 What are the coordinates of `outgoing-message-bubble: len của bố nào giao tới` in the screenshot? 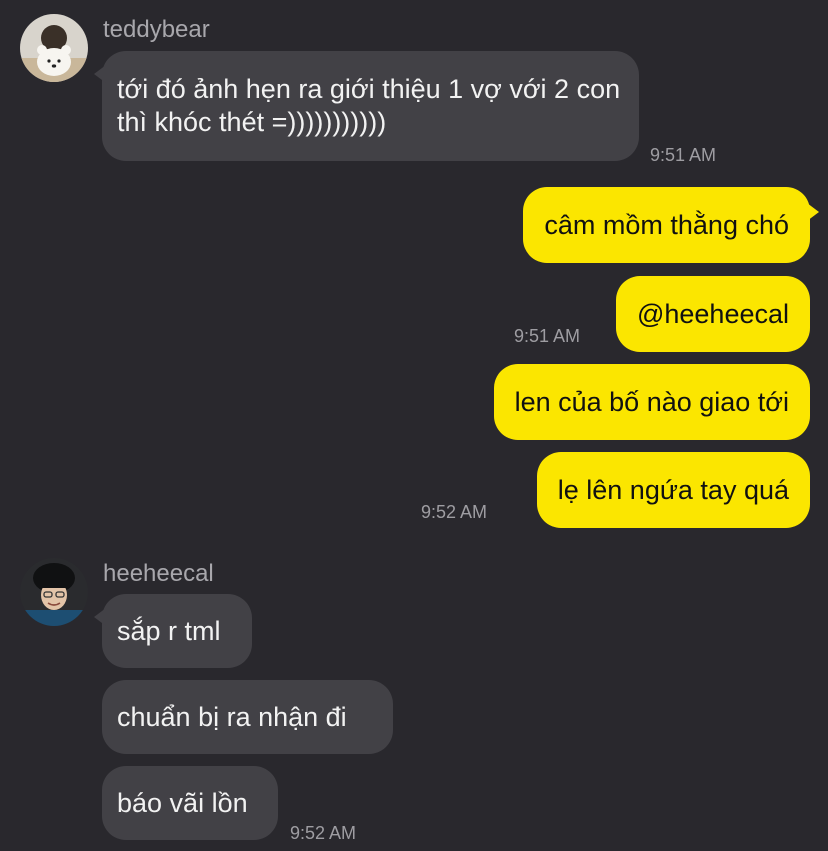 It's located at (651, 402).